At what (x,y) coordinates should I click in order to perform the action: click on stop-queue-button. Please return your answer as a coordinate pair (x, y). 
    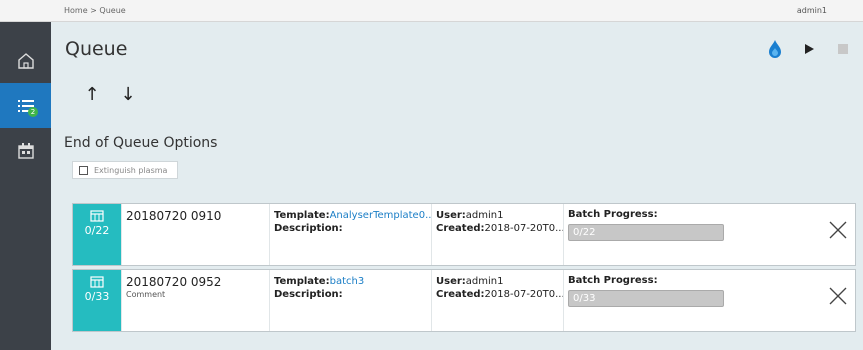
    Looking at the image, I should click on (843, 49).